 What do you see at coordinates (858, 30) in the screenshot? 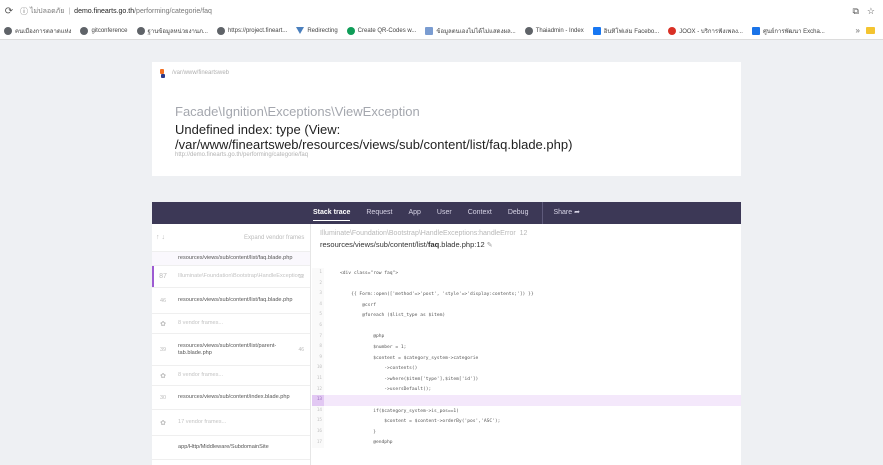
I see `more-bookmarks-icon: »` at bounding box center [858, 30].